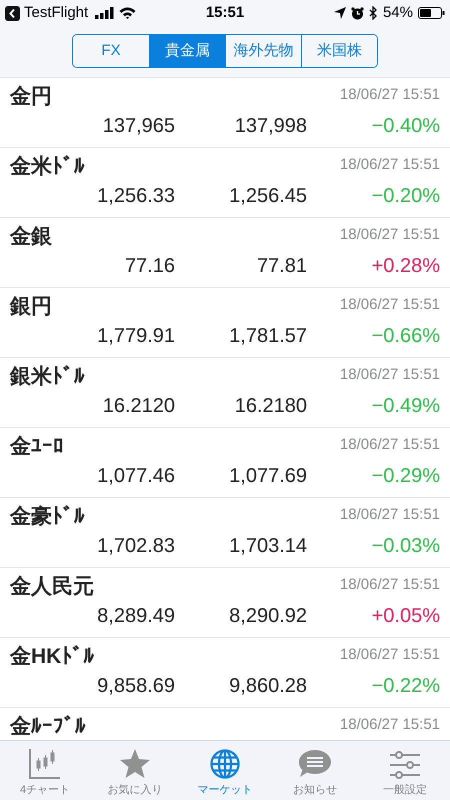 The image size is (450, 800). What do you see at coordinates (405, 196) in the screenshot?
I see `change-percent: −0.20%` at bounding box center [405, 196].